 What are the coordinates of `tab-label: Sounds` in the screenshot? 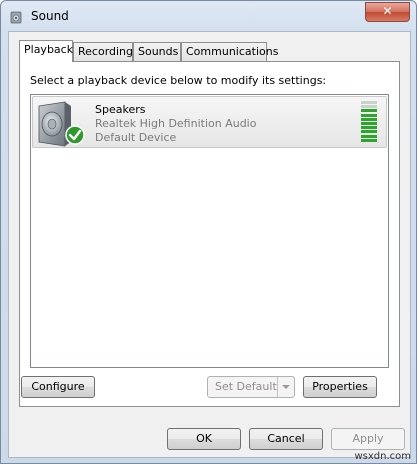 It's located at (158, 51).